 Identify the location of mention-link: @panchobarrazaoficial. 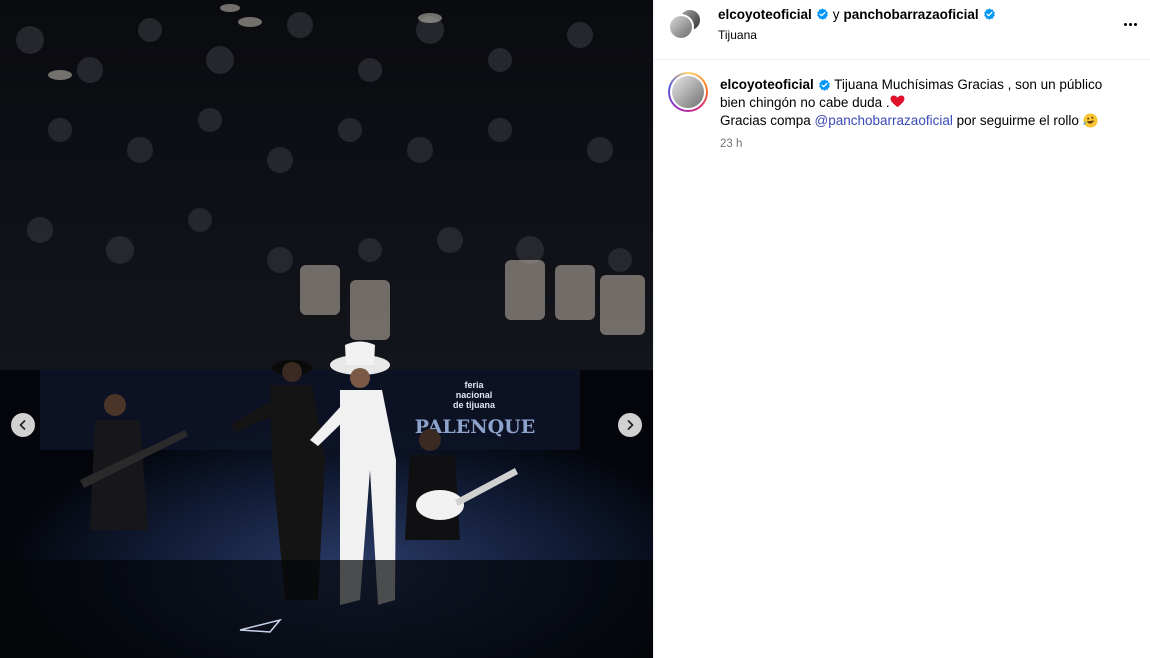
(884, 120).